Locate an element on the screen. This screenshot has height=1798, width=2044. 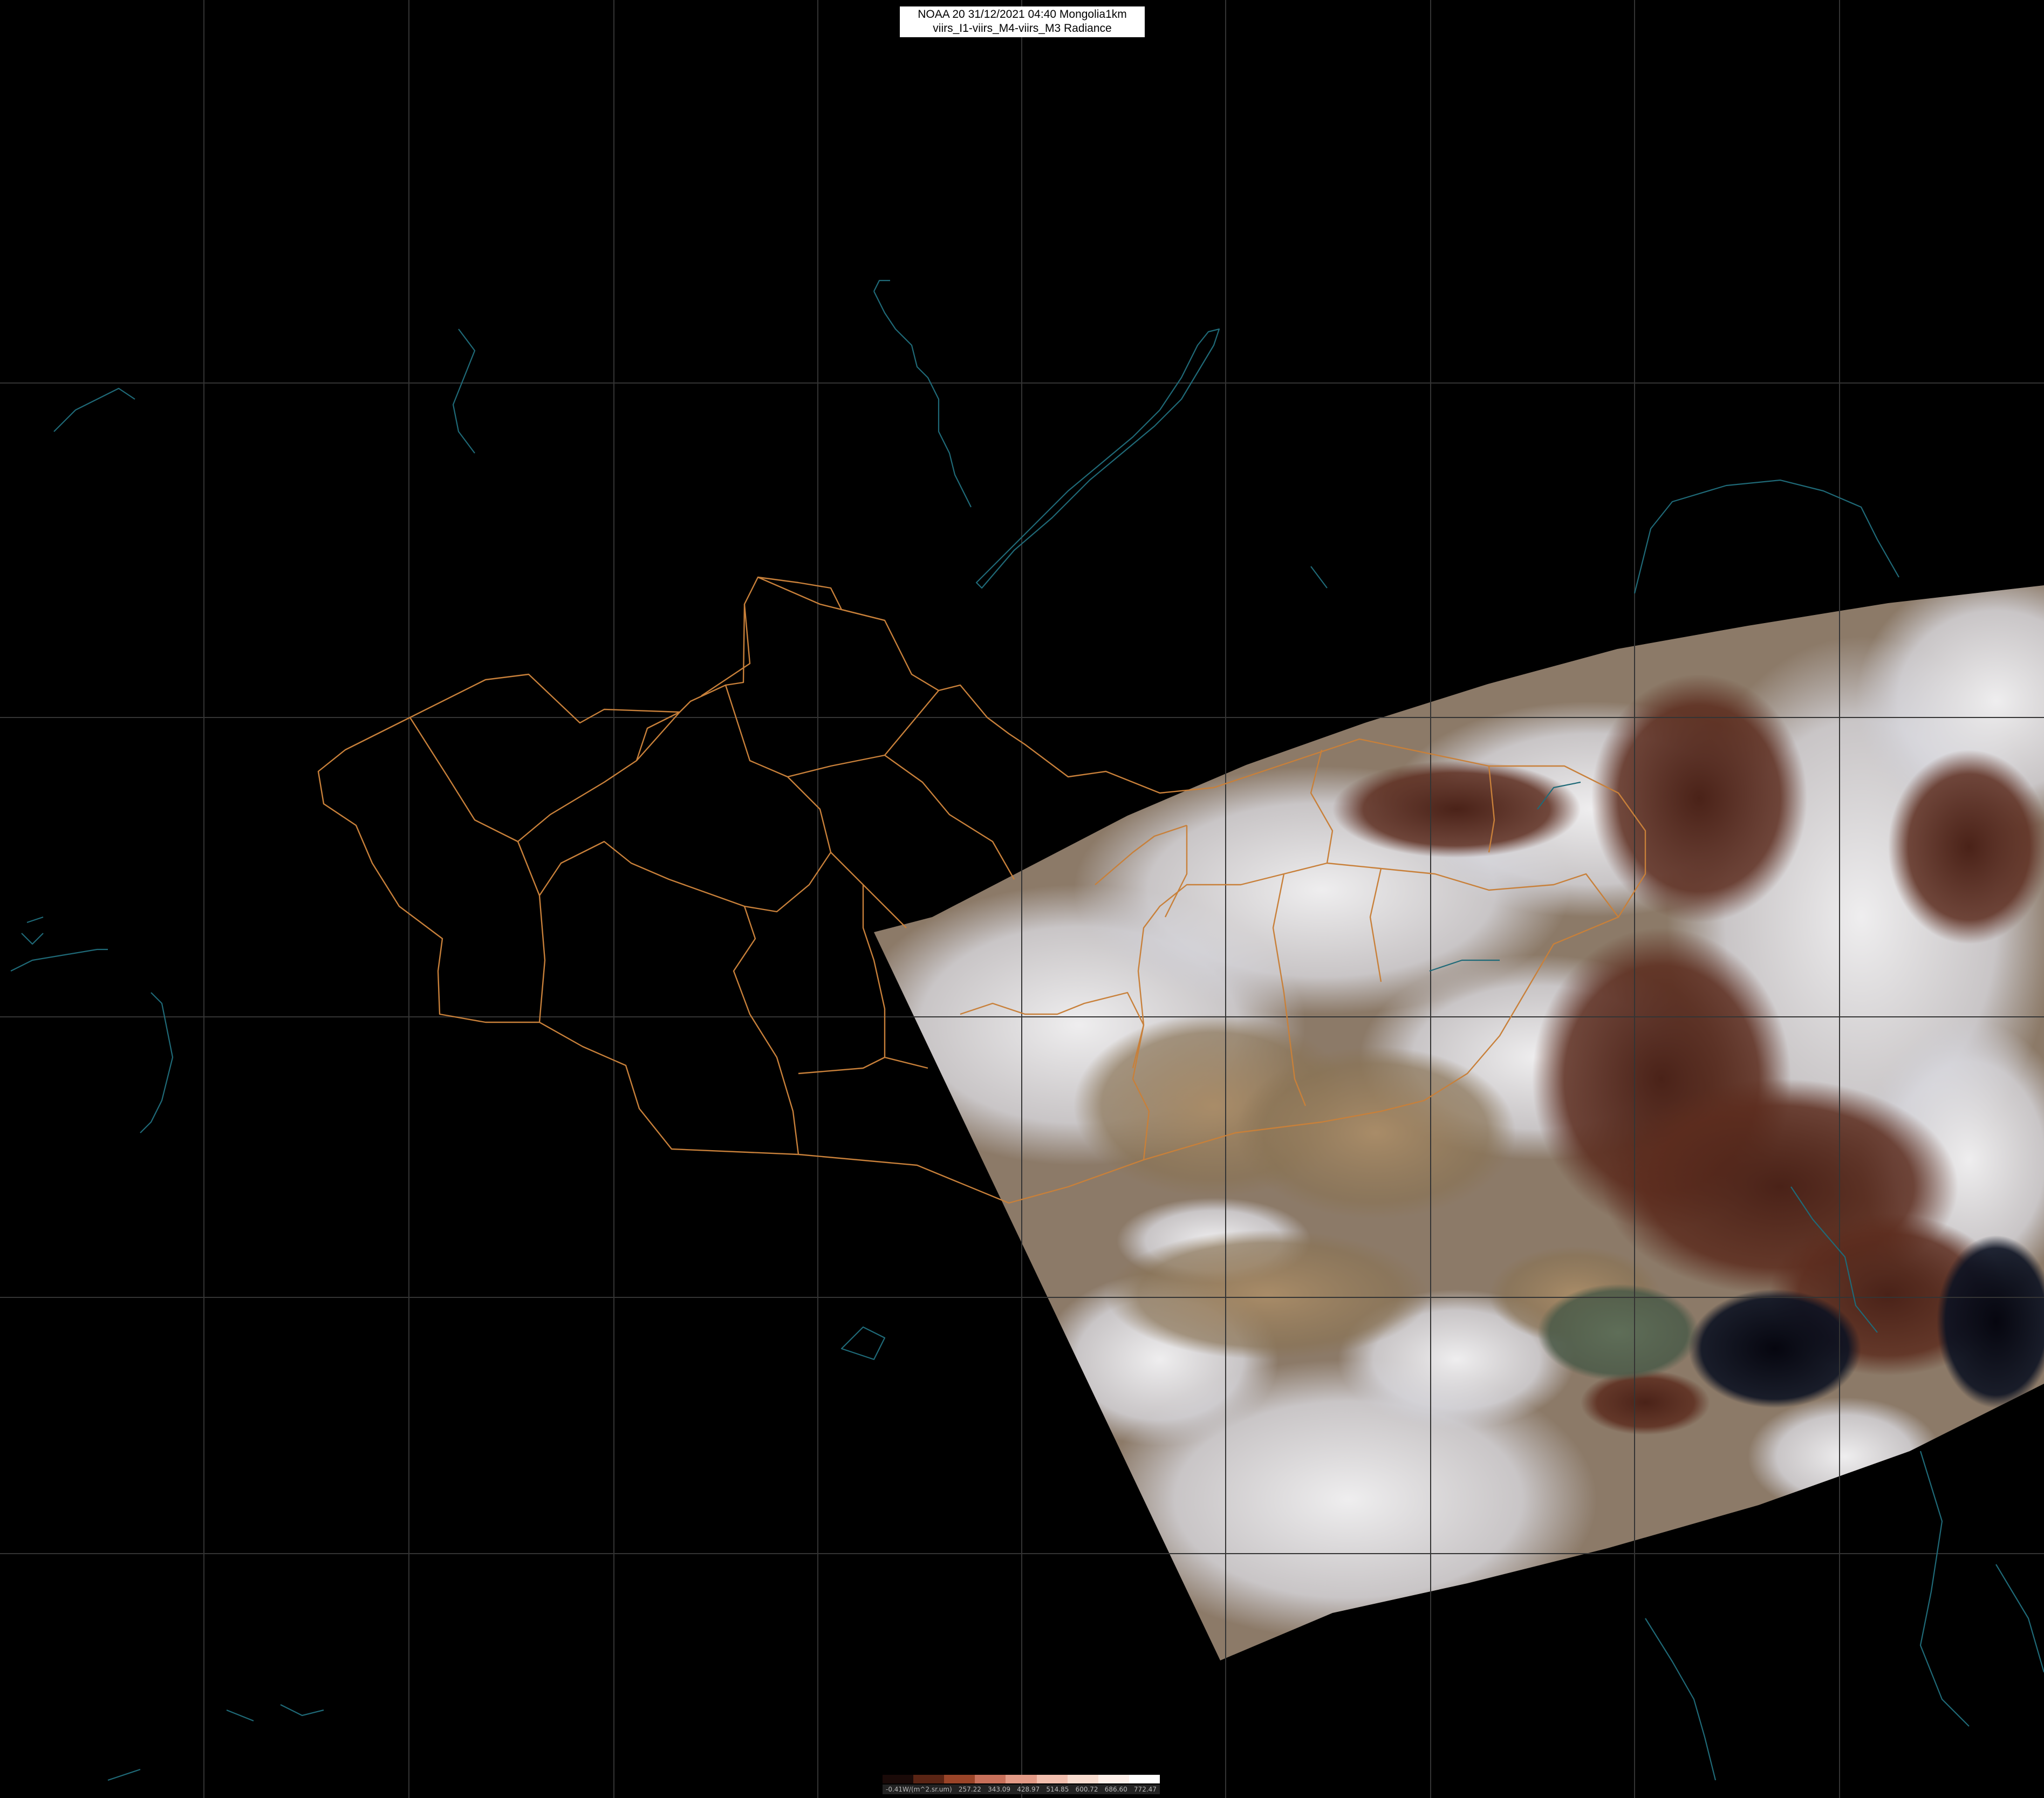
colorbar-label: 428.97 is located at coordinates (1028, 1790).